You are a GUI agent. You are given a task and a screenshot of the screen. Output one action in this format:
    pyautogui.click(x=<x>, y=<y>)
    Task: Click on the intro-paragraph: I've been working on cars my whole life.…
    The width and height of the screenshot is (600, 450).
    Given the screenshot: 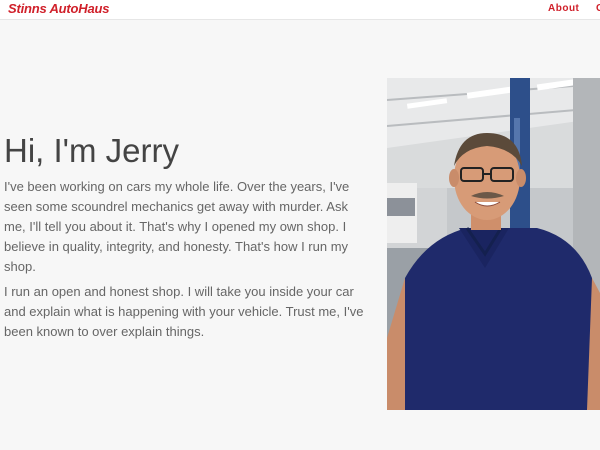 What is the action you would take?
    pyautogui.click(x=177, y=226)
    